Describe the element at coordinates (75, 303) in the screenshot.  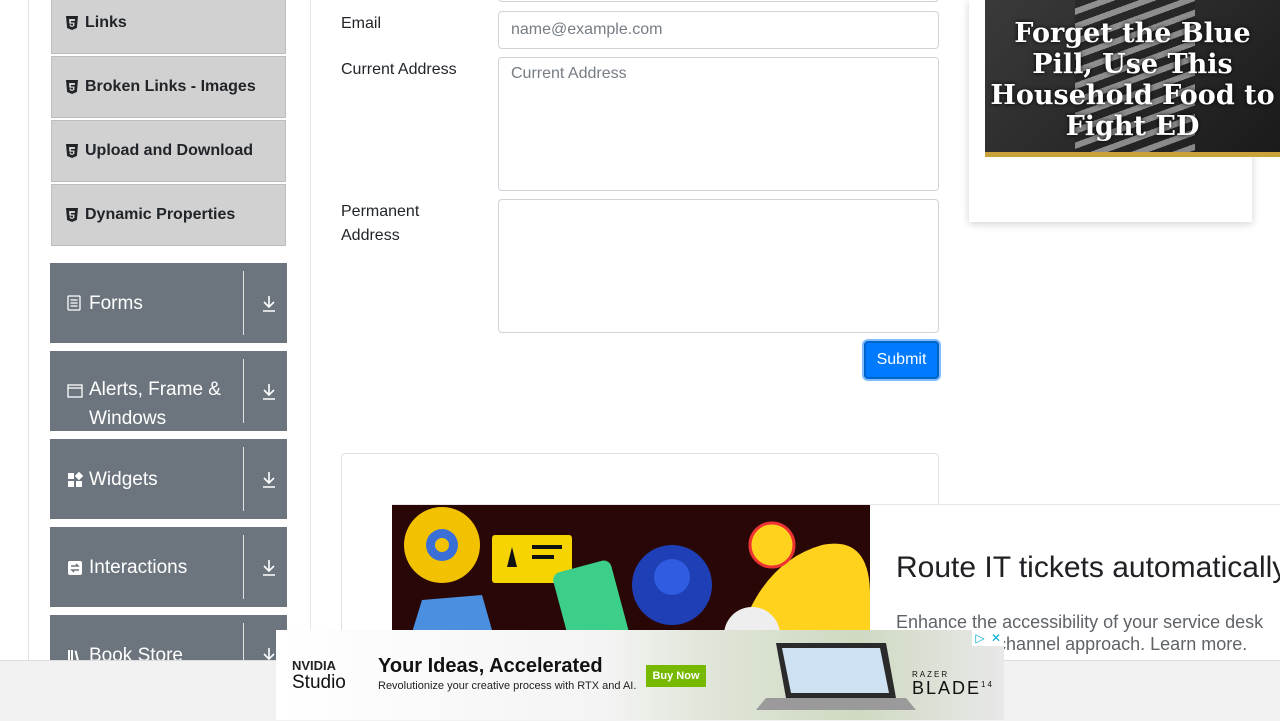
I see `form-icon` at that location.